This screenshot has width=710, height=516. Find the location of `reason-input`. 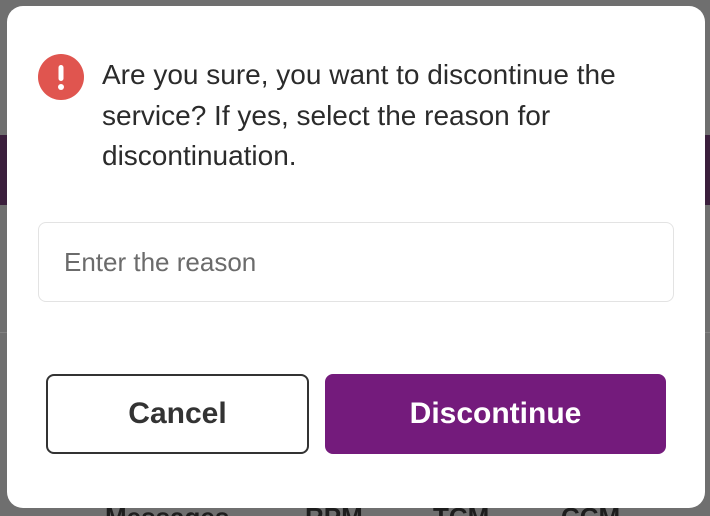

reason-input is located at coordinates (356, 262).